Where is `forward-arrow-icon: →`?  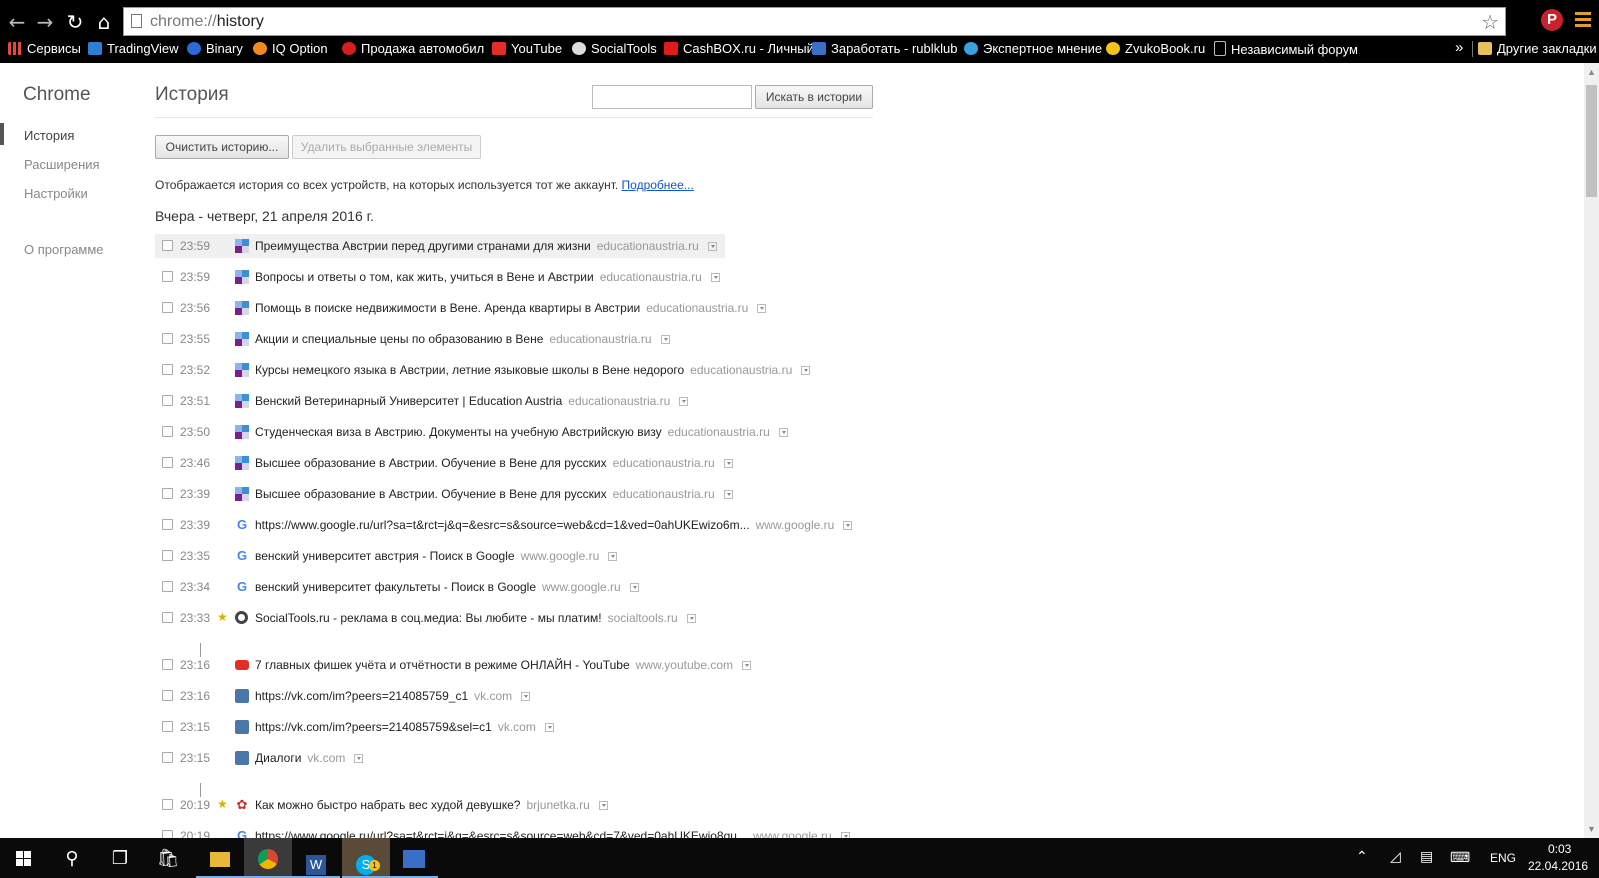 forward-arrow-icon: → is located at coordinates (45, 22).